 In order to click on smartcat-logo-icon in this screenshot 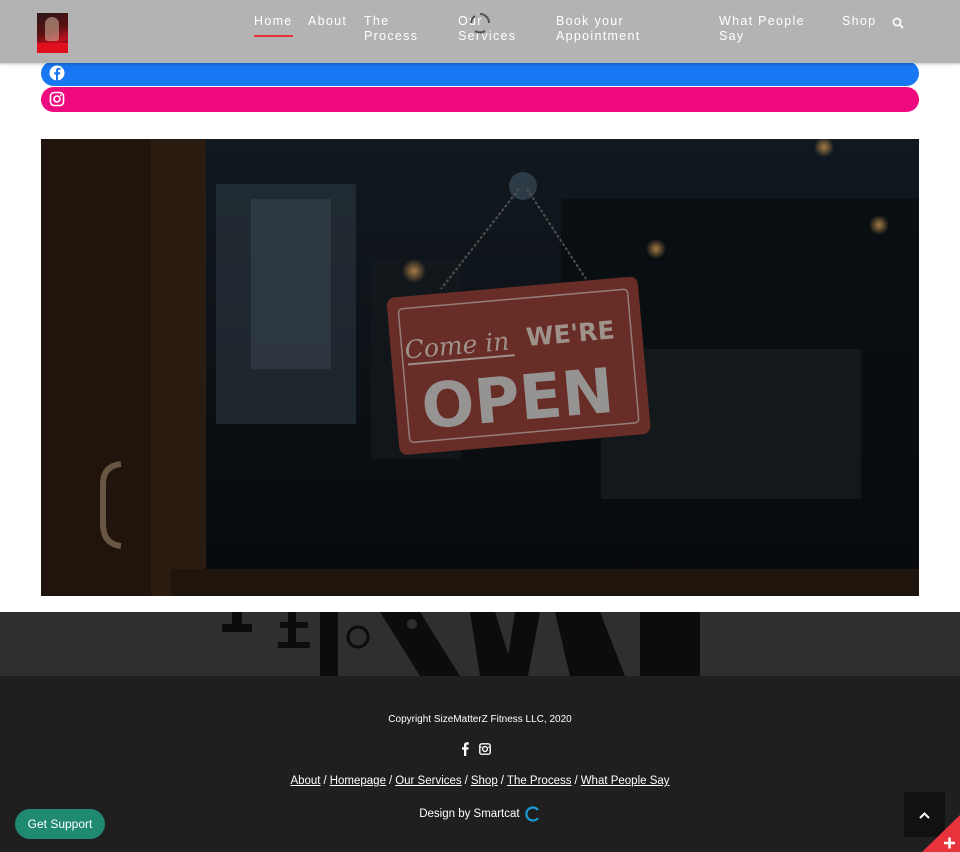, I will do `click(532, 814)`.